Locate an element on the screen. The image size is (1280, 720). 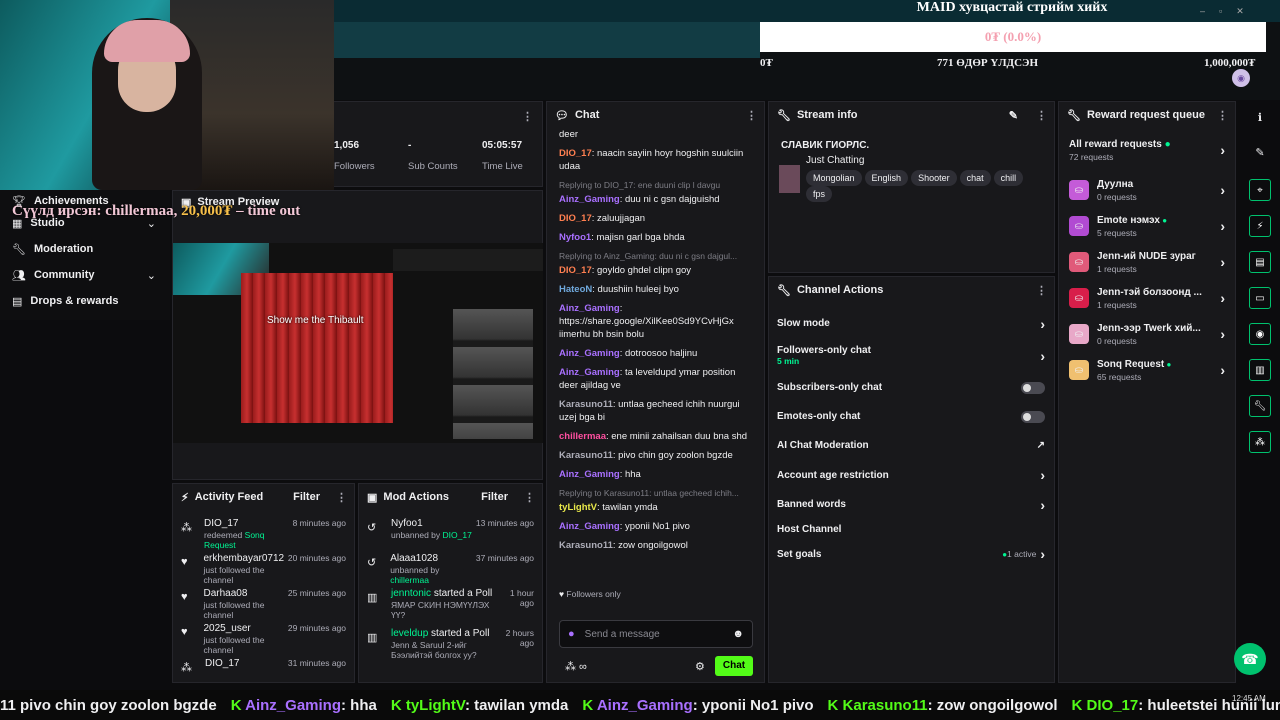
chat-message: deer is located at coordinates (655, 134).